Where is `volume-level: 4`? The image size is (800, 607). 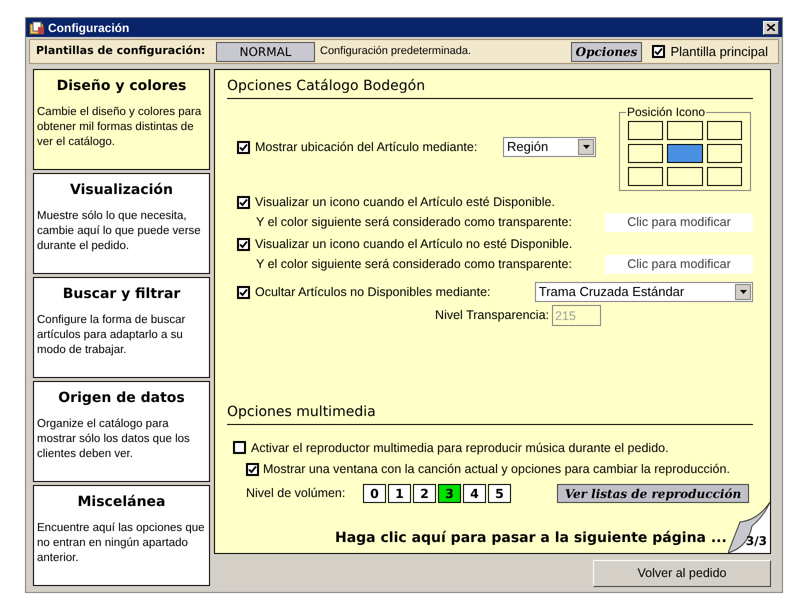
volume-level: 4 is located at coordinates (474, 493).